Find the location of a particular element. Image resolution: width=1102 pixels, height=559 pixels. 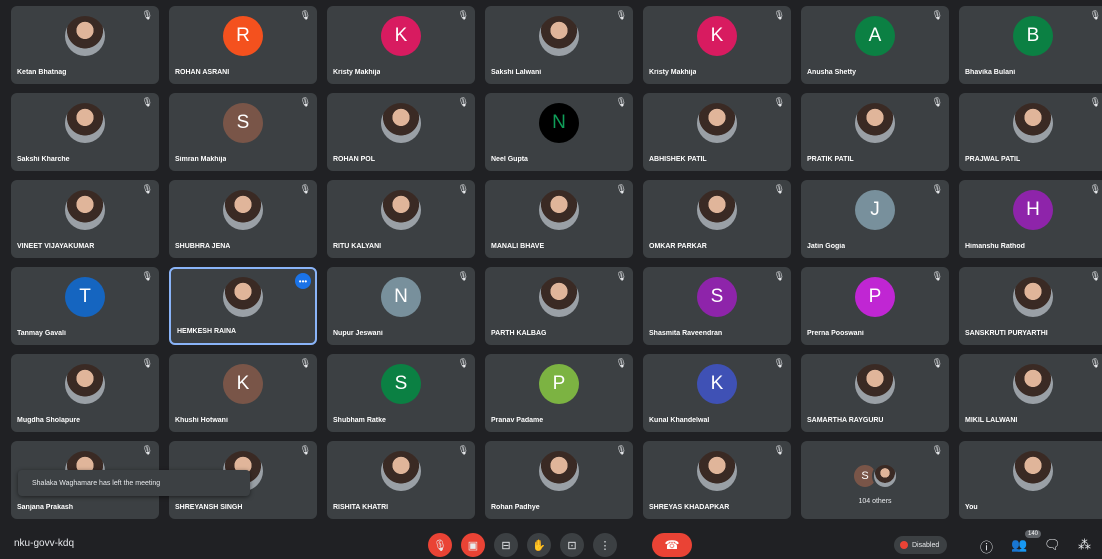

participant-tile: N Nupur Jeswani 🎙 is located at coordinates (401, 306).